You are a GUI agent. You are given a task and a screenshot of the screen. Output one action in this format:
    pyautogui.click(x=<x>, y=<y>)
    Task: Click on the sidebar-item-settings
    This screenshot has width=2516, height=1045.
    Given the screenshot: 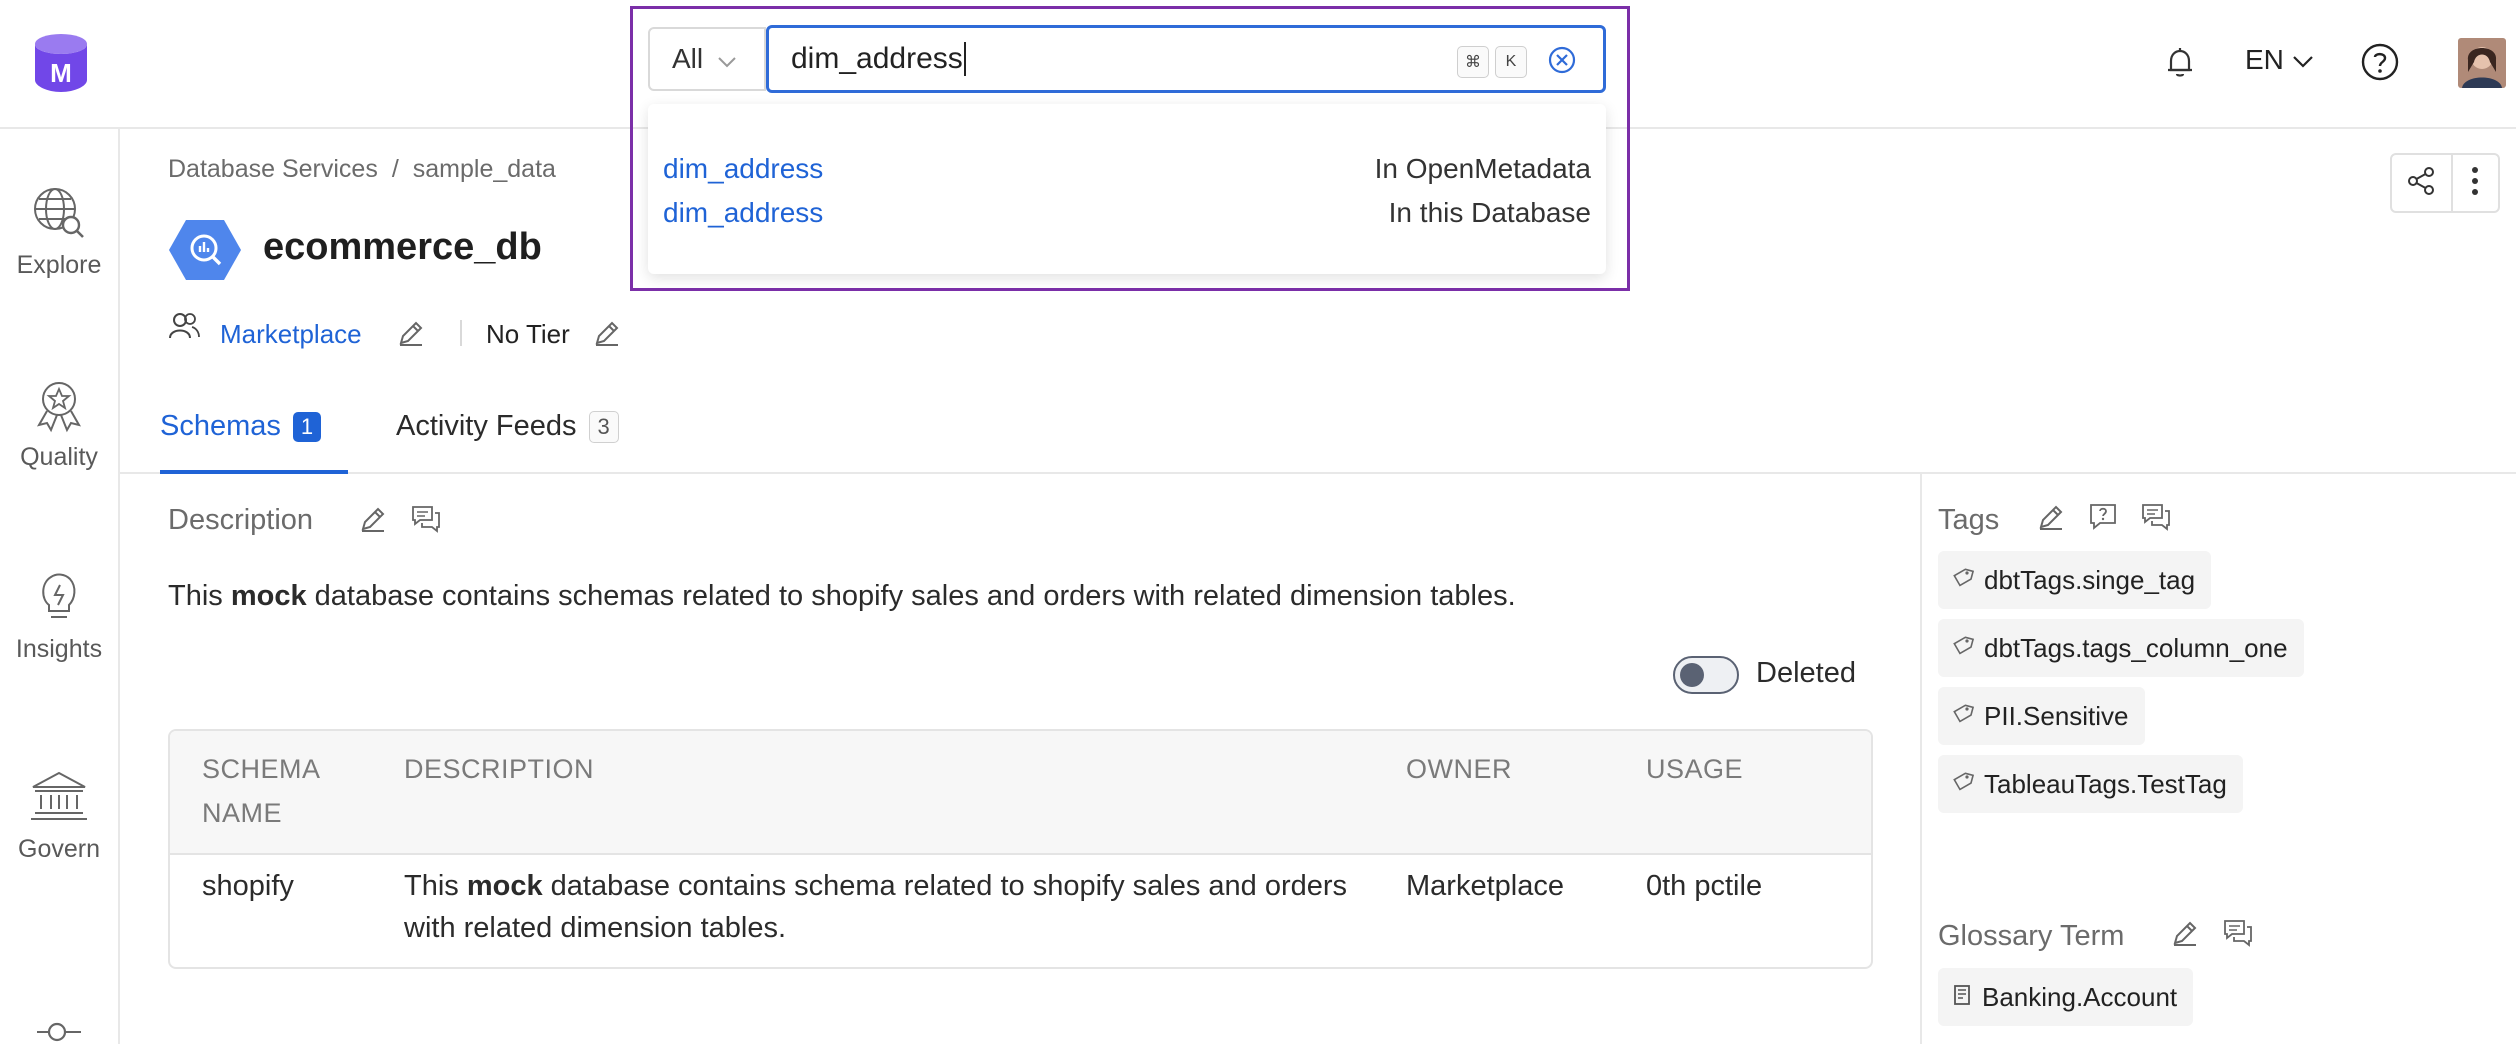 What is the action you would take?
    pyautogui.click(x=59, y=1032)
    